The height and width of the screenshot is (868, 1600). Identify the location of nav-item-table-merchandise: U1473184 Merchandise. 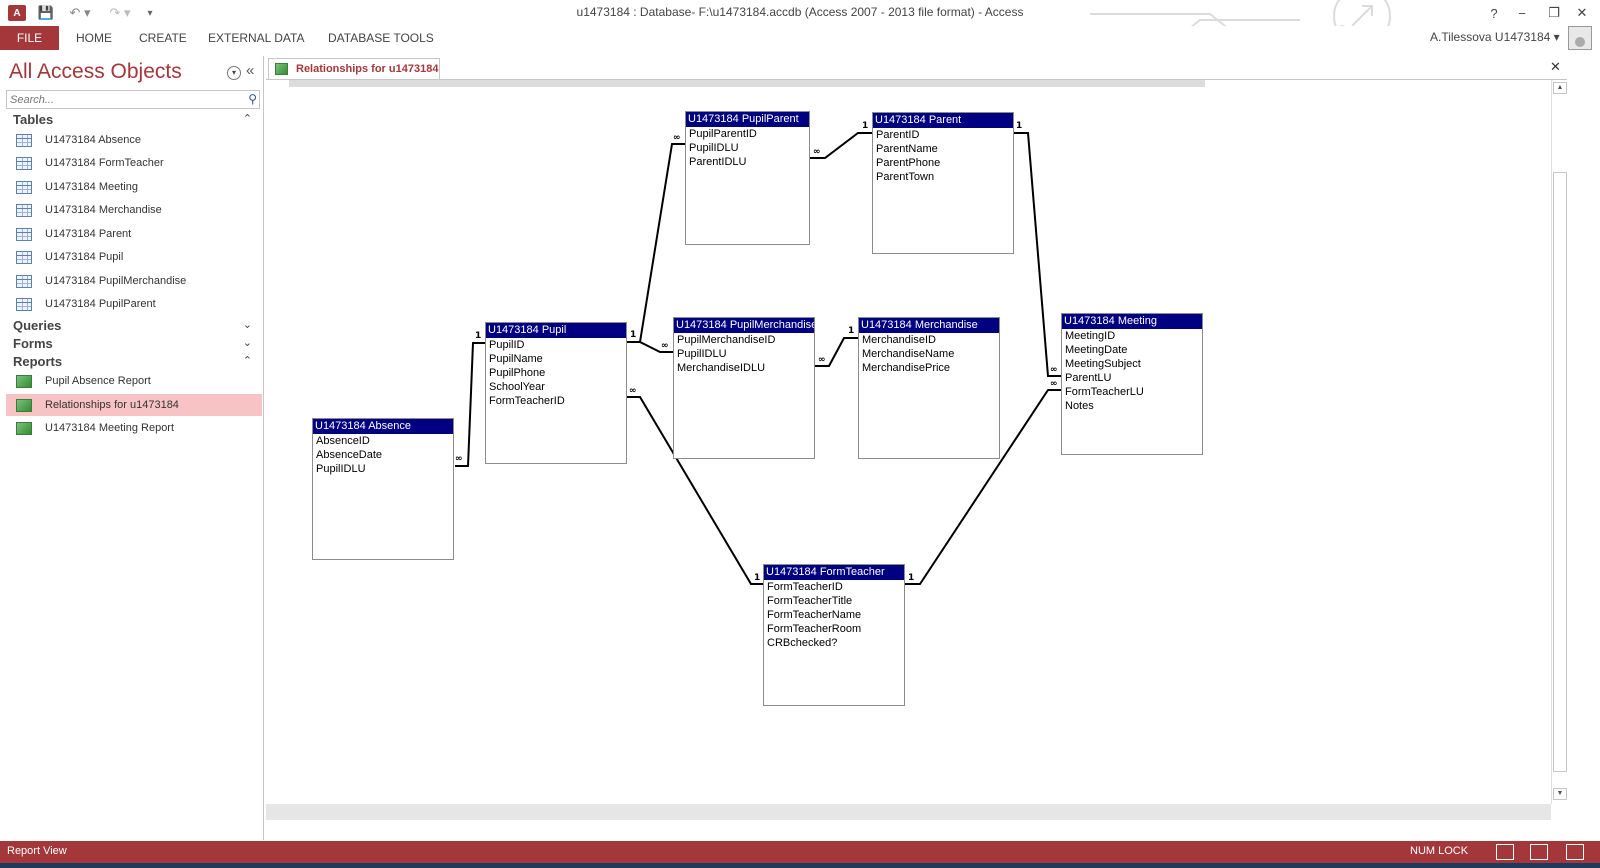
(134, 210).